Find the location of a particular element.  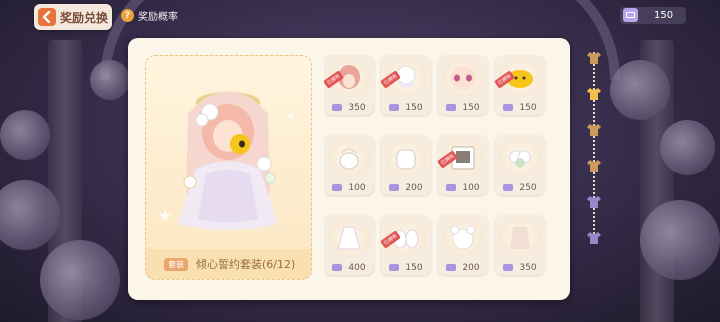

suit-tag: 套装 is located at coordinates (176, 264).